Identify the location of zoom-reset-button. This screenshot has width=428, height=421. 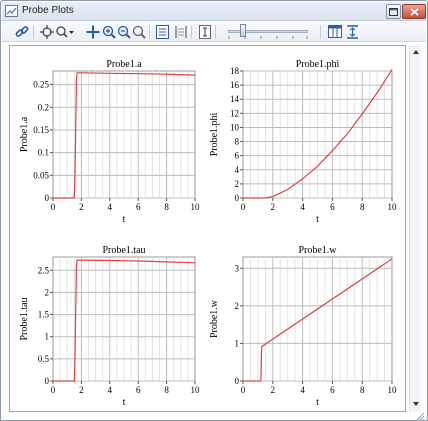
(138, 31).